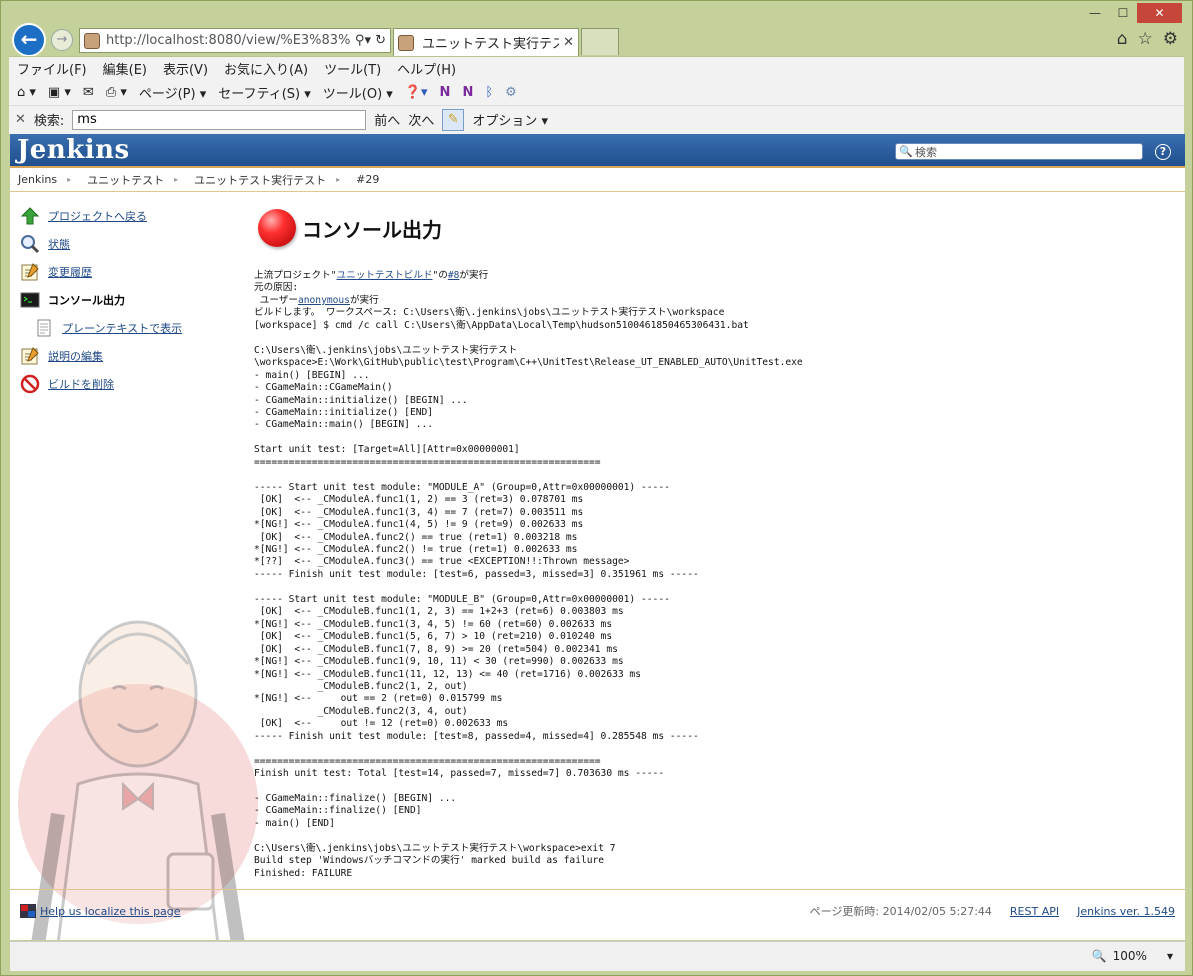 The image size is (1193, 976). I want to click on rest-api-link: REST API, so click(1034, 911).